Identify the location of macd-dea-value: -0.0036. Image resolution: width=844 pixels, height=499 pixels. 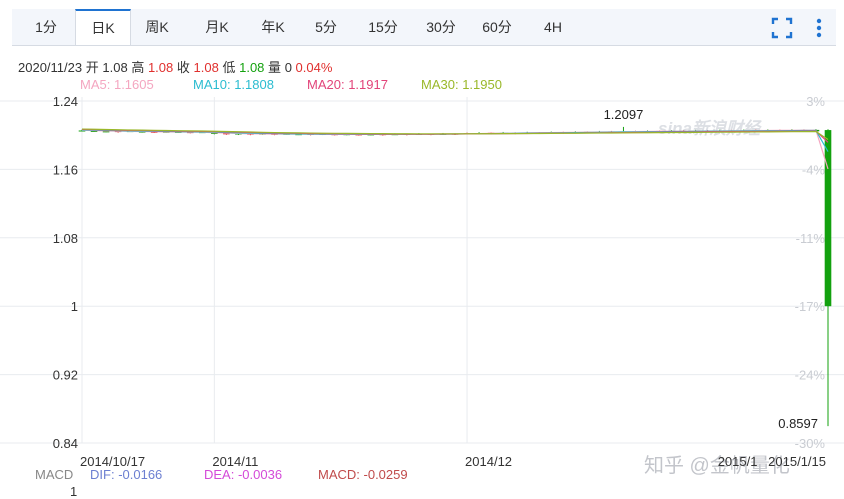
(260, 474).